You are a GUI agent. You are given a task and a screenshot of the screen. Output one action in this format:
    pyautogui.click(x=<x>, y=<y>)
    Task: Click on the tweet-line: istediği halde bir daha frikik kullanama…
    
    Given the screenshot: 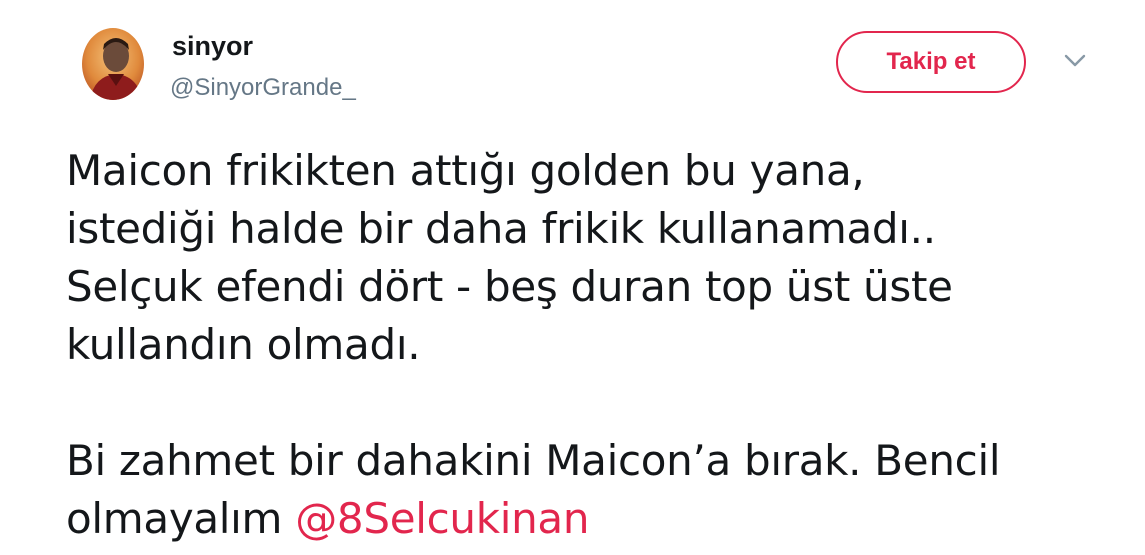 What is the action you would take?
    pyautogui.click(x=501, y=228)
    